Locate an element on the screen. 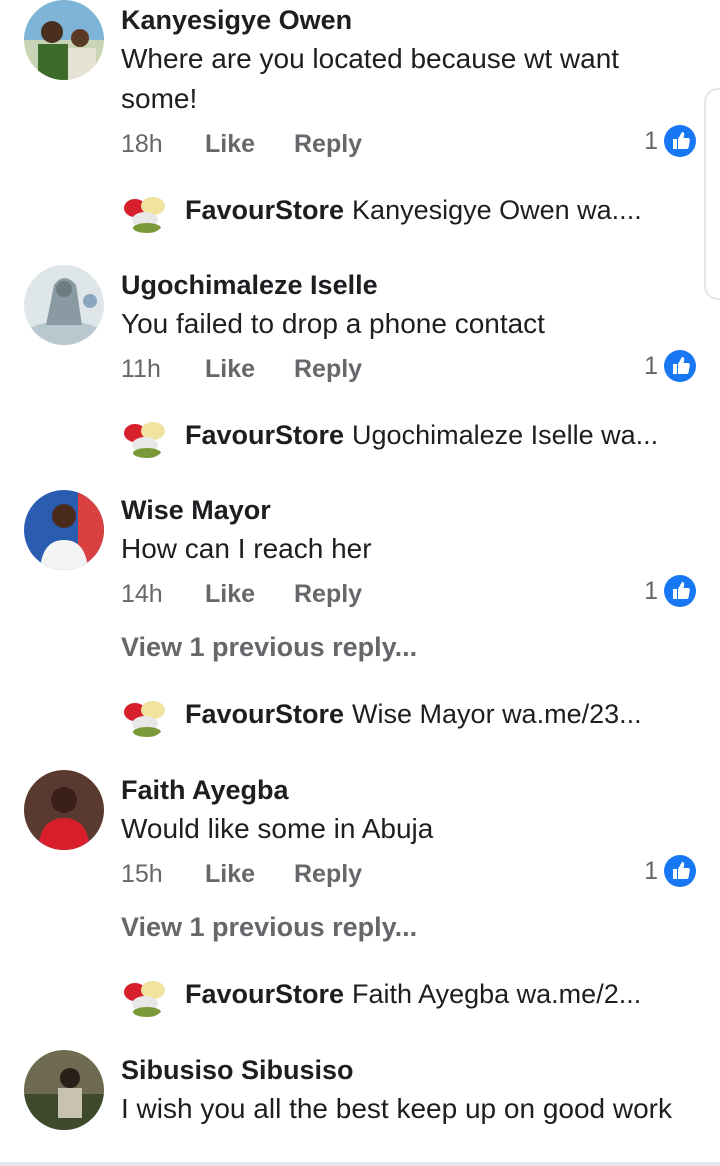 The height and width of the screenshot is (1166, 720). comment-author: Sibusiso Sibusiso is located at coordinates (237, 1070).